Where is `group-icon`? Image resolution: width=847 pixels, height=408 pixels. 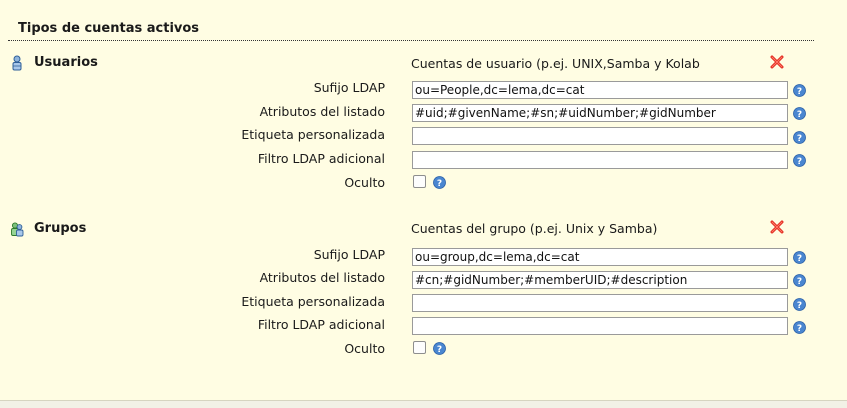
group-icon is located at coordinates (17, 229).